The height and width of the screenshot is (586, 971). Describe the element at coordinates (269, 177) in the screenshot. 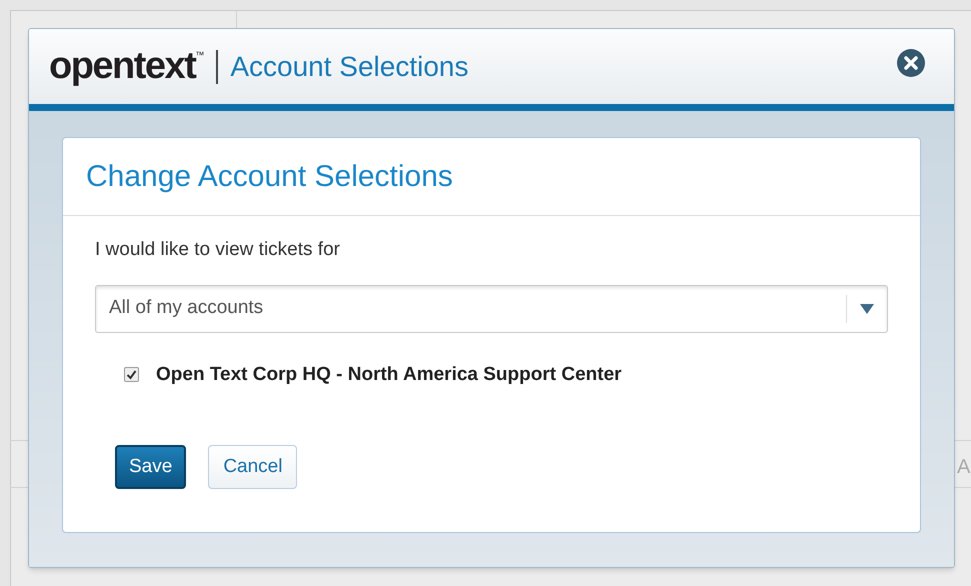

I see `panel-heading: Change Account Selections` at that location.